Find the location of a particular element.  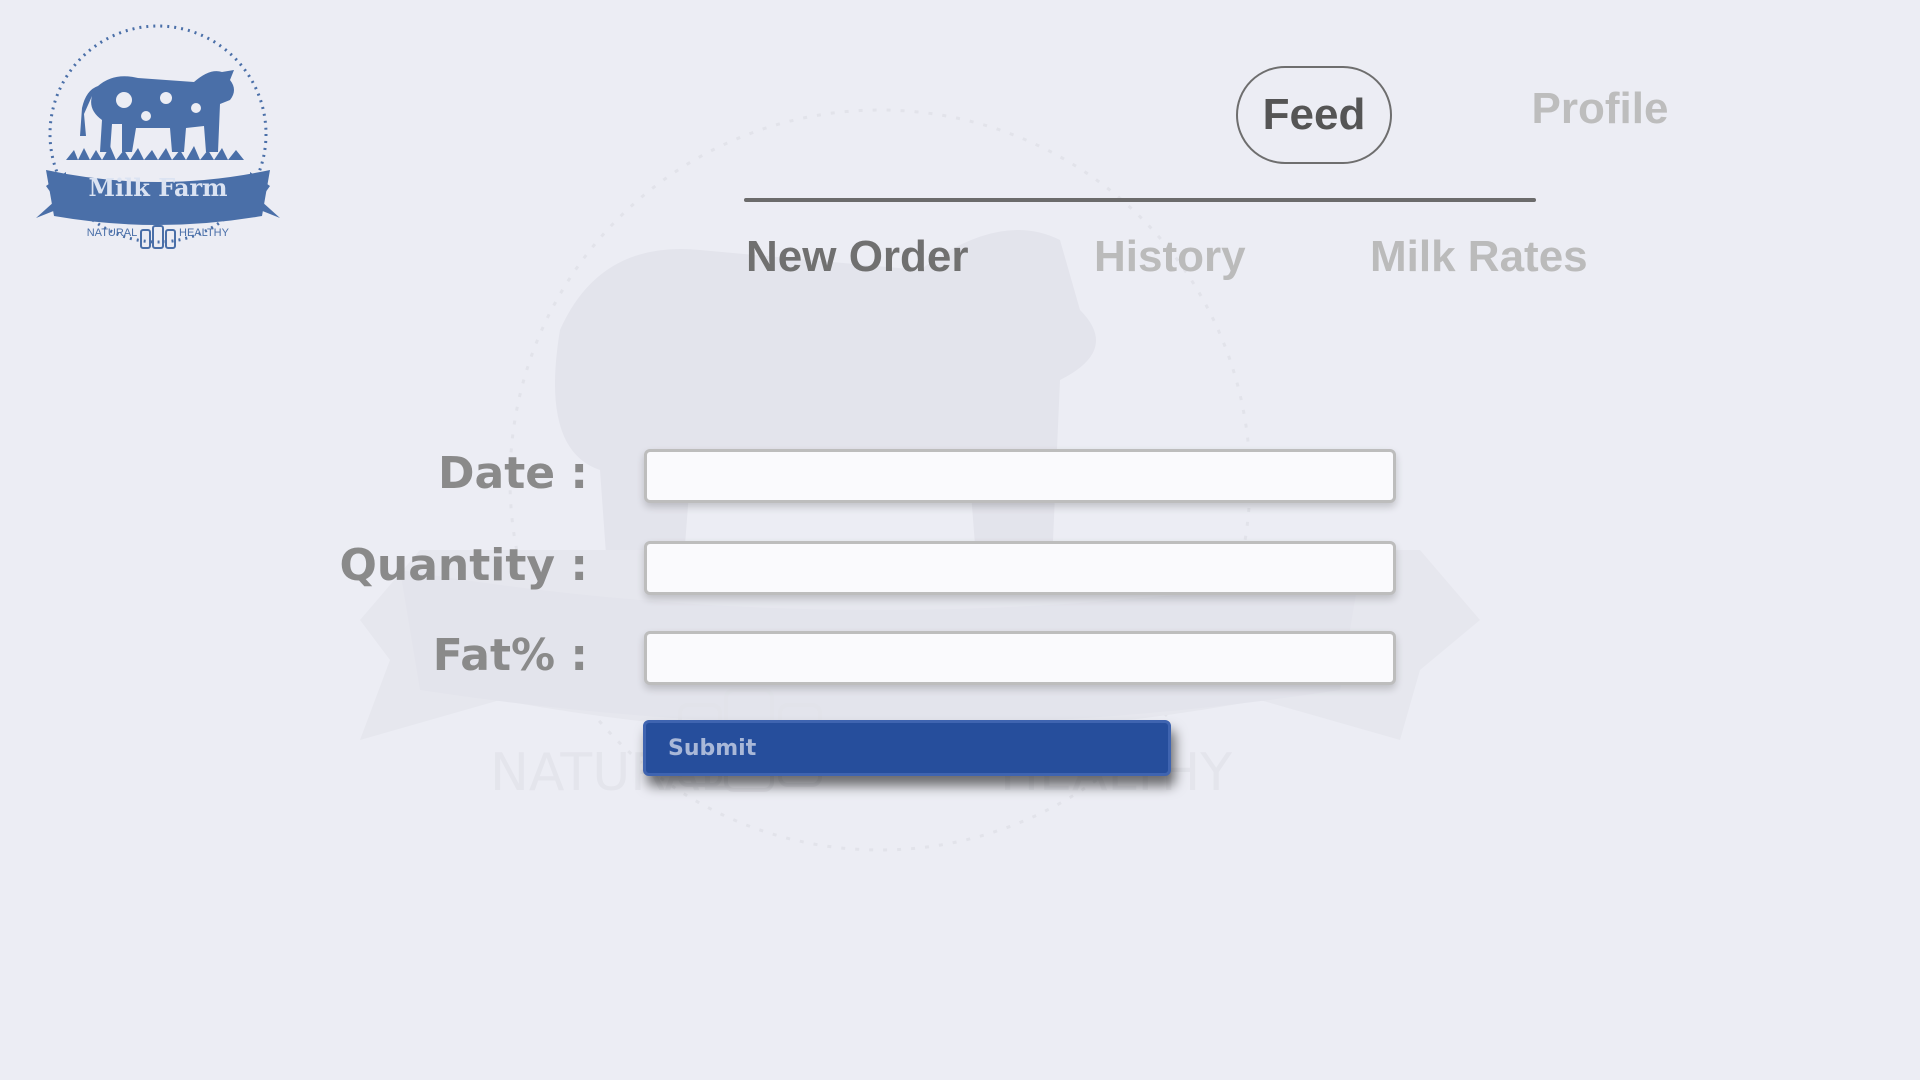

logo-tagline-left: NATURAL is located at coordinates (112, 233).